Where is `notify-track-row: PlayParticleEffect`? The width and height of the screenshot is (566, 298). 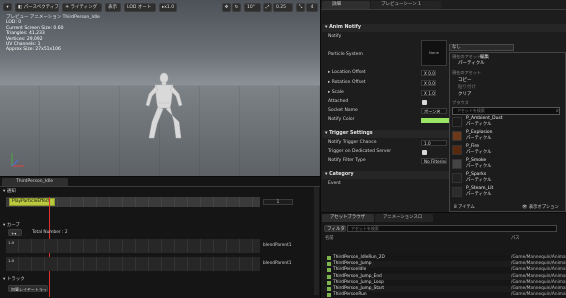
notify-track-row: PlayParticleEffect is located at coordinates (133, 202).